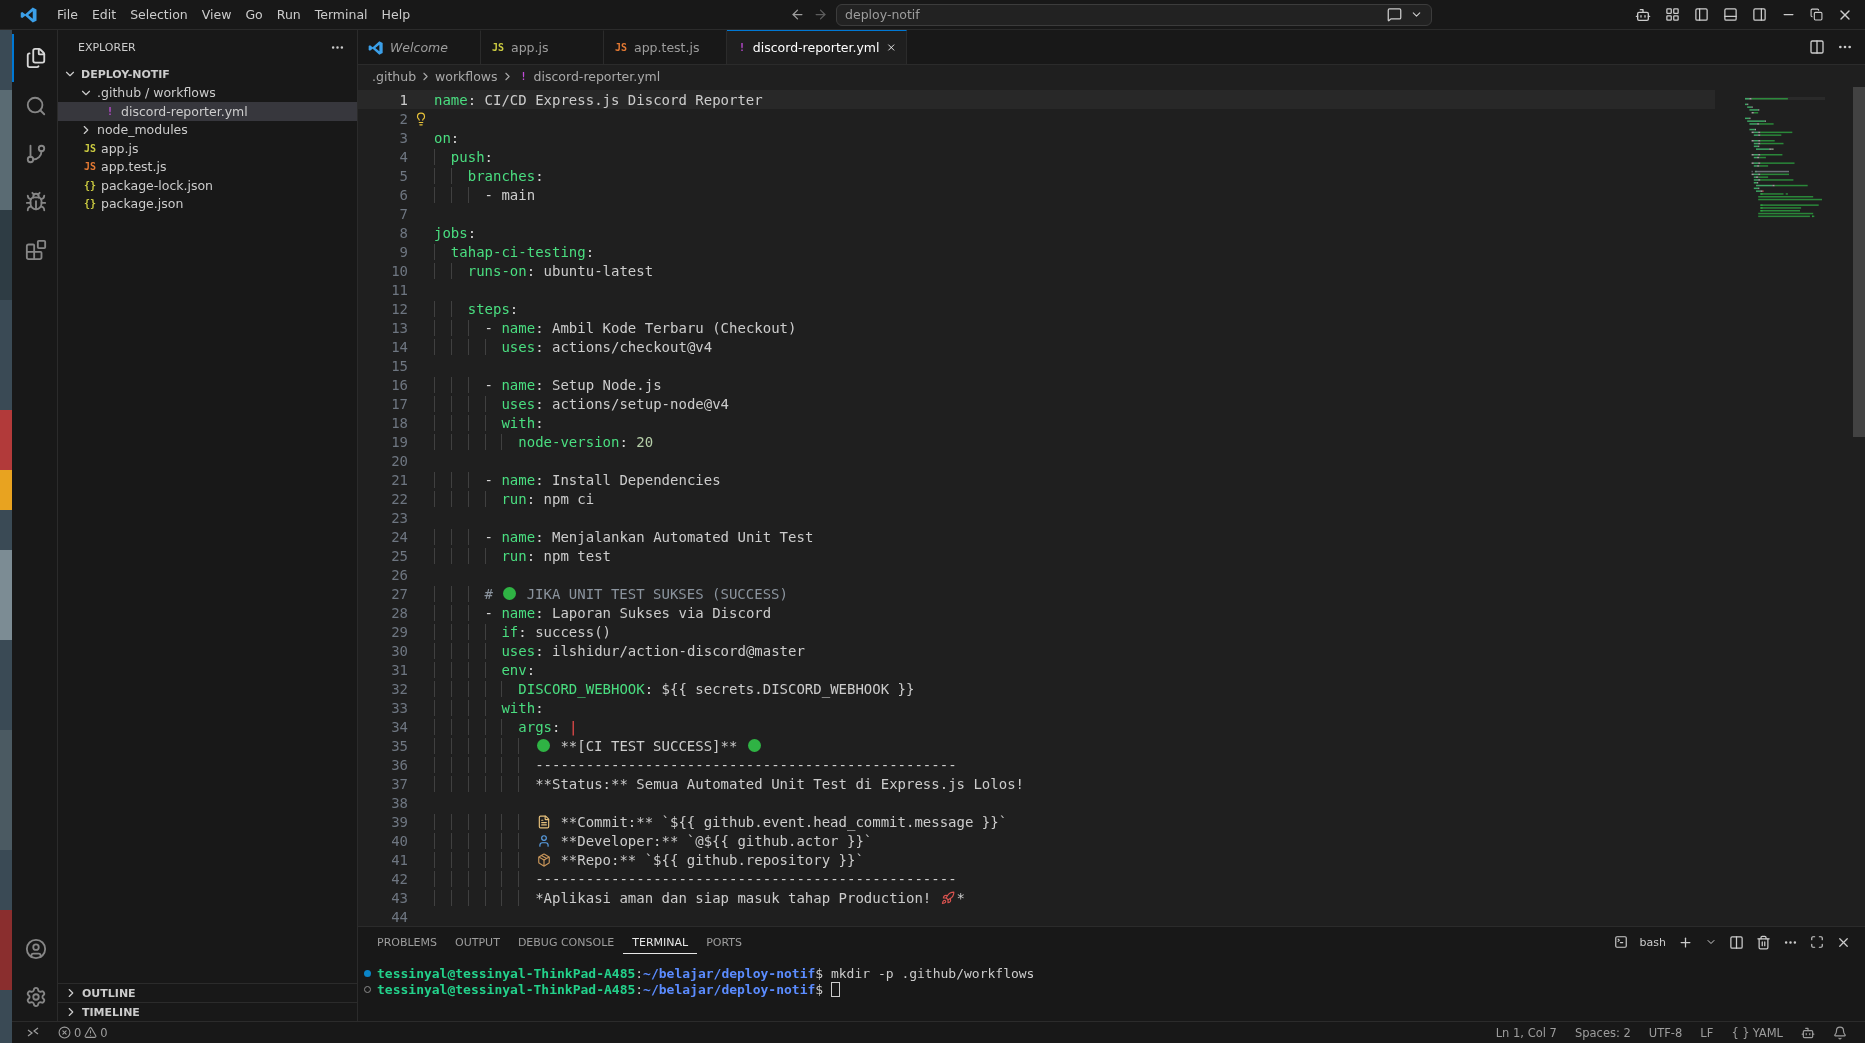 This screenshot has width=1865, height=1043. I want to click on forward-icon, so click(821, 14).